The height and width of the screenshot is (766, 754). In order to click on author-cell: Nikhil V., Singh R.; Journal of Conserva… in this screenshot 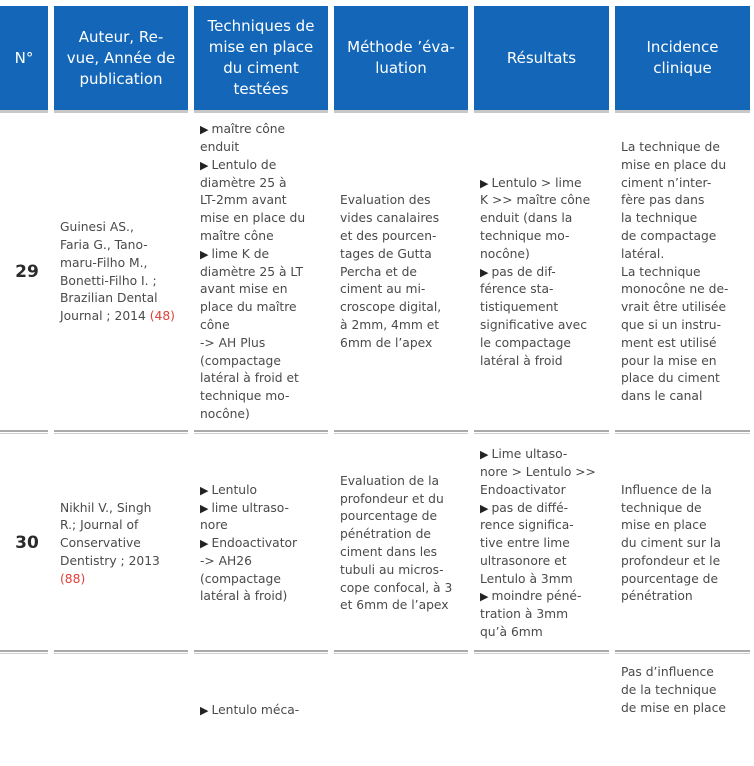, I will do `click(110, 543)`.